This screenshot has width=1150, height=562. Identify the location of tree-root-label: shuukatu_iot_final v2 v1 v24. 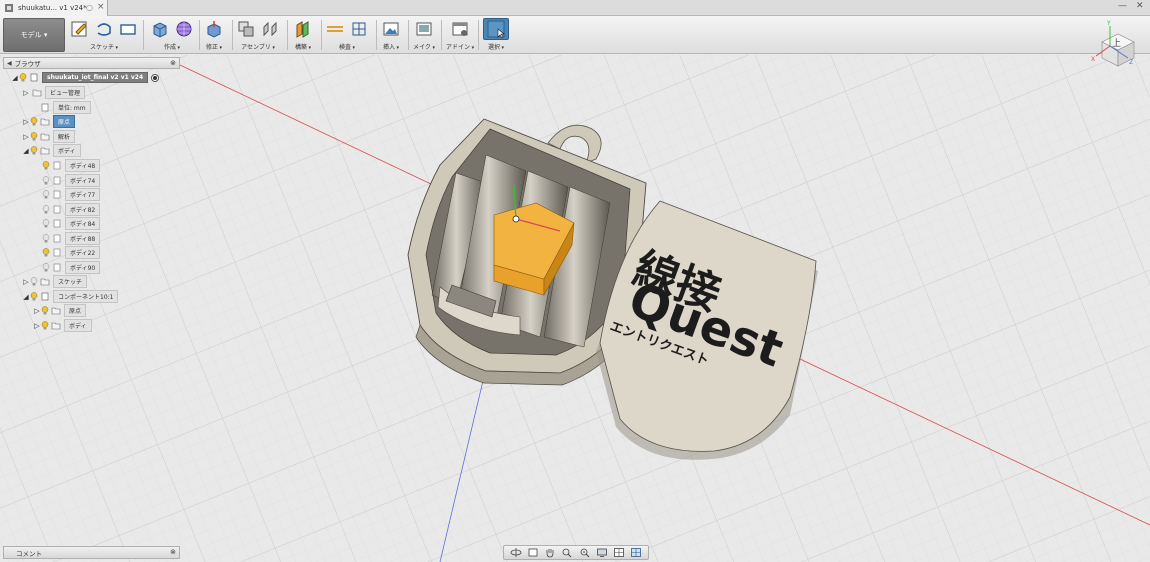
(95, 77).